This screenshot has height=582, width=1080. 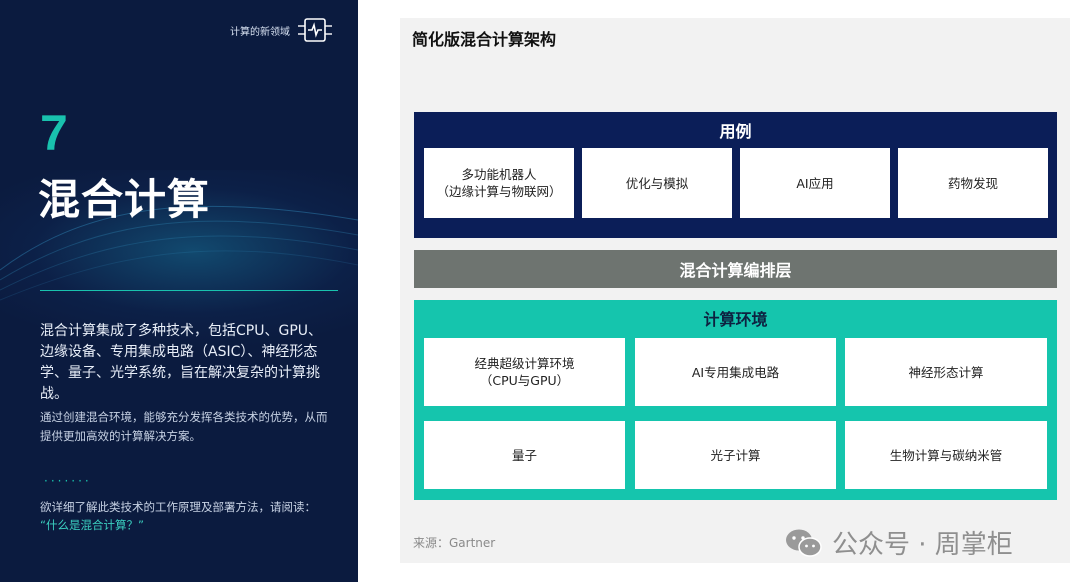 What do you see at coordinates (499, 191) in the screenshot?
I see `card-line: （边缘计算与物联网）` at bounding box center [499, 191].